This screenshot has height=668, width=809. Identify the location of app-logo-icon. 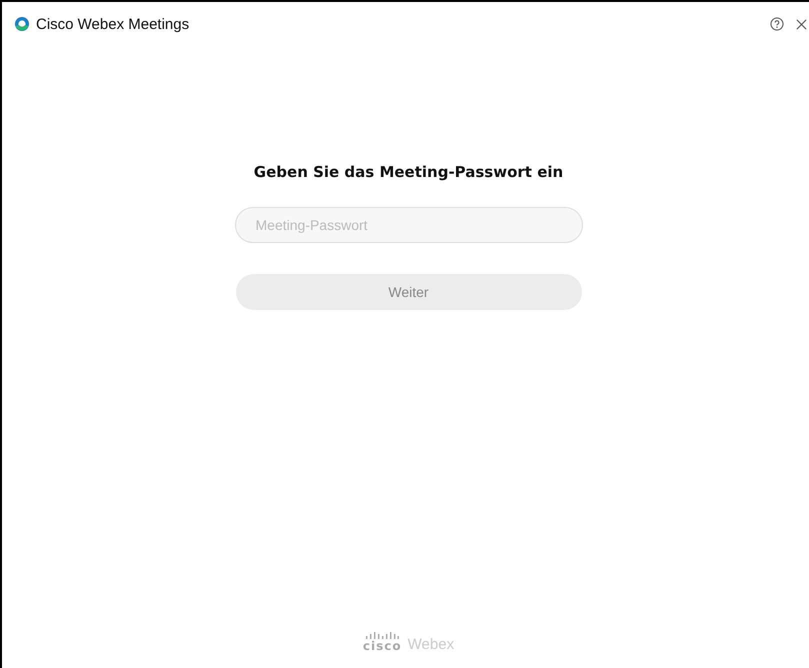
(22, 24).